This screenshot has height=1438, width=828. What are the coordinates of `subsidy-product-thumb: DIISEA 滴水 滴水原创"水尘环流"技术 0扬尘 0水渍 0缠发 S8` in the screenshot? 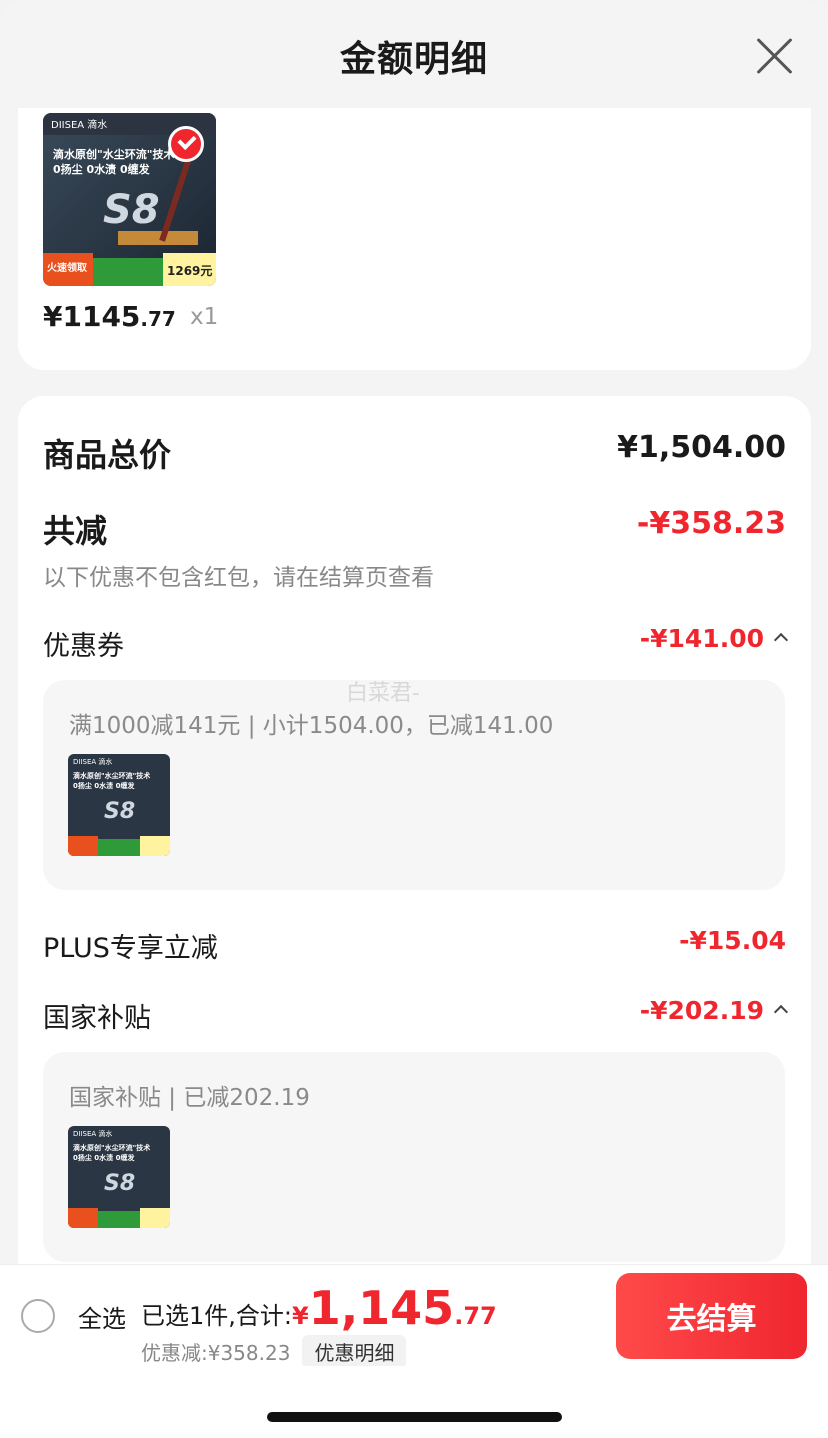 It's located at (119, 1177).